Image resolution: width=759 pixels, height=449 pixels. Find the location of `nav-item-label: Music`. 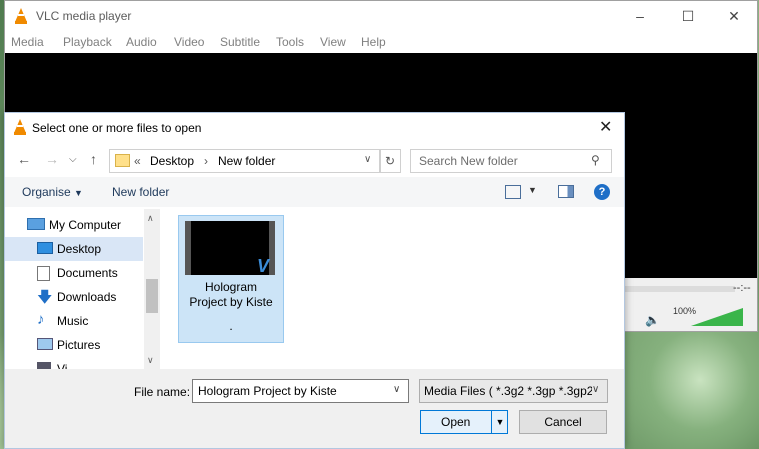

nav-item-label: Music is located at coordinates (73, 321).